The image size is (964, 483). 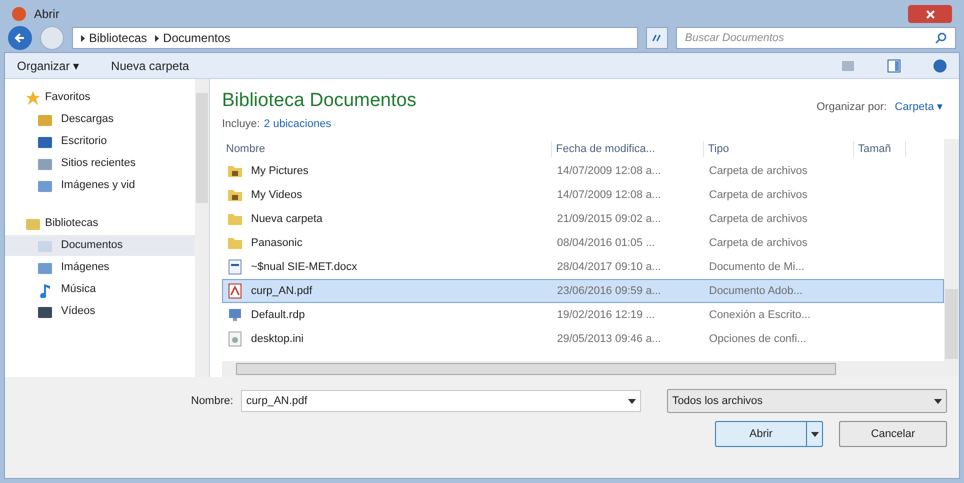 What do you see at coordinates (212, 401) in the screenshot?
I see `filename-label: Nombre:` at bounding box center [212, 401].